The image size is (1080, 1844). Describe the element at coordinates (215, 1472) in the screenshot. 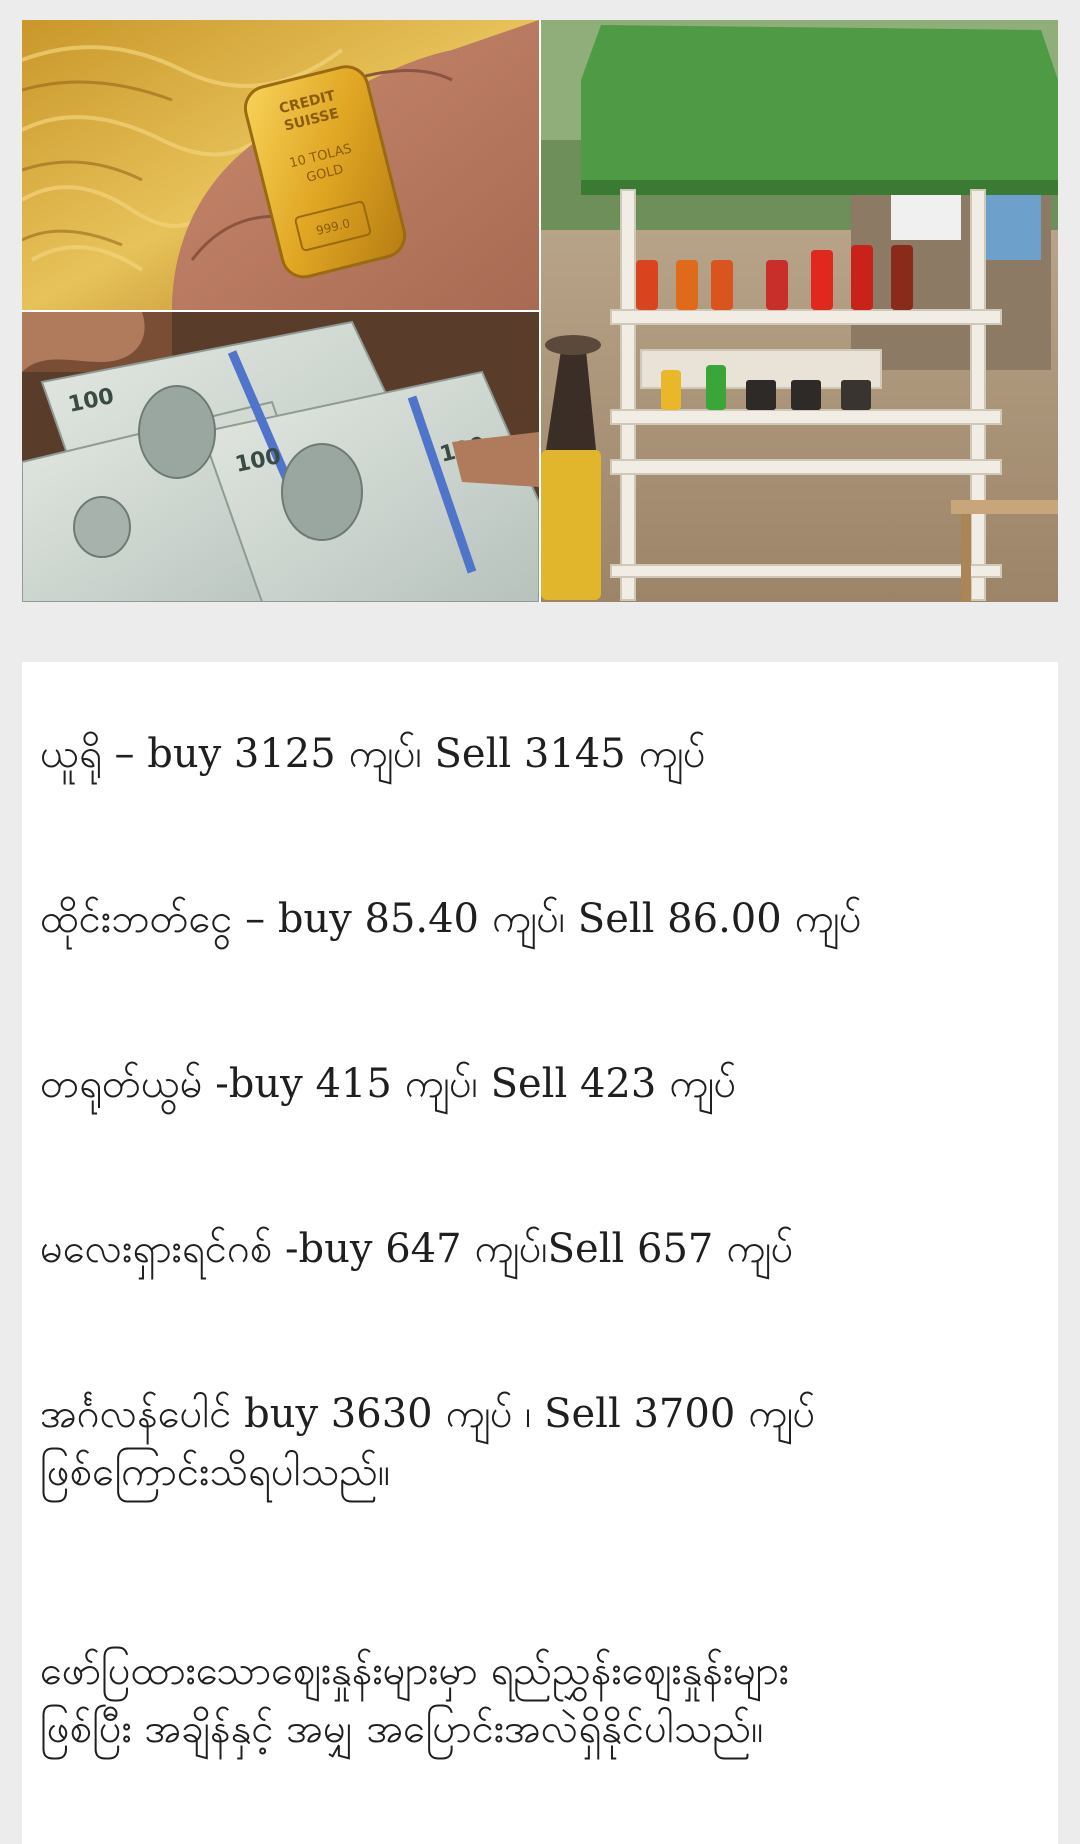

I see `rate-british-pound-line2: ဖြစ်ကြောင်းသိရပါသည်။` at that location.